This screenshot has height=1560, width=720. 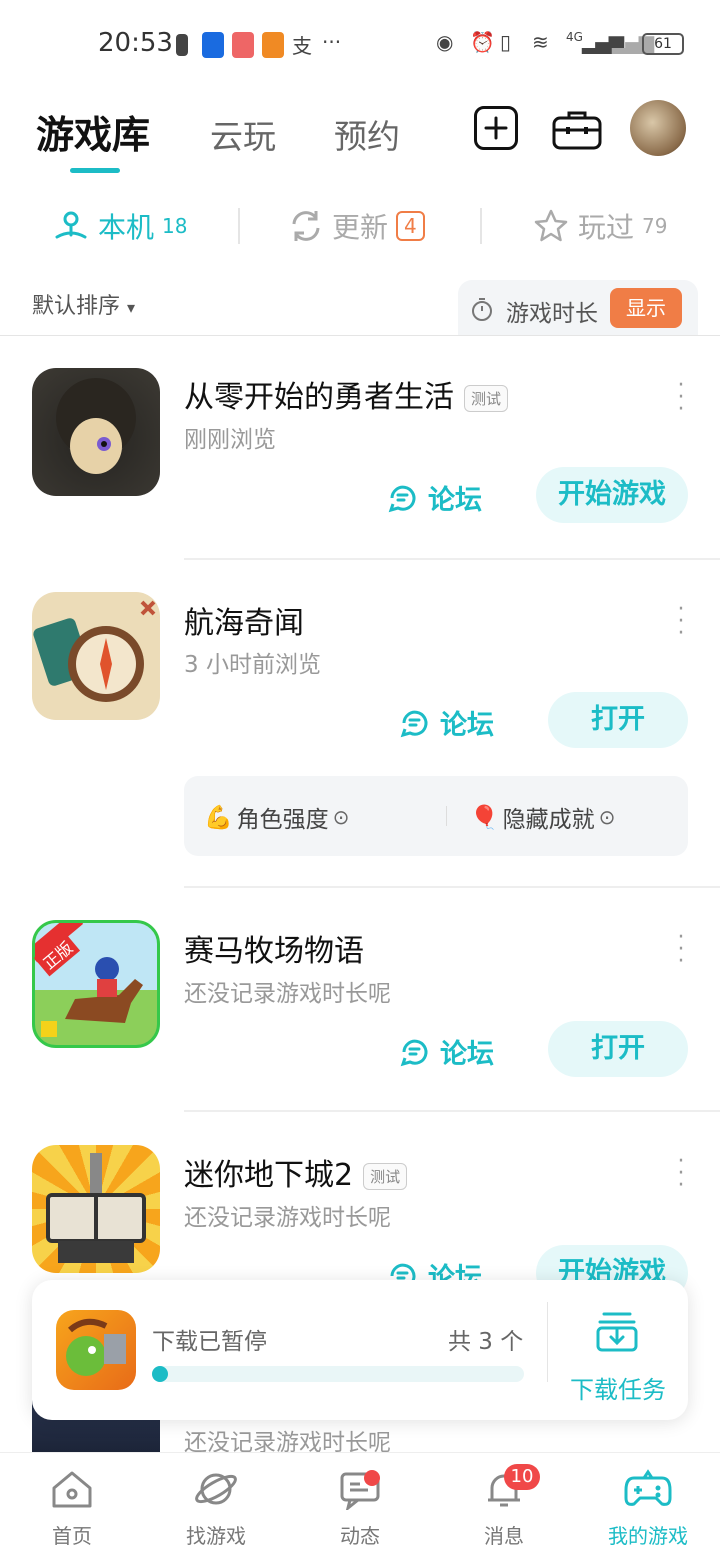 I want to click on home-icon, so click(x=72, y=1489).